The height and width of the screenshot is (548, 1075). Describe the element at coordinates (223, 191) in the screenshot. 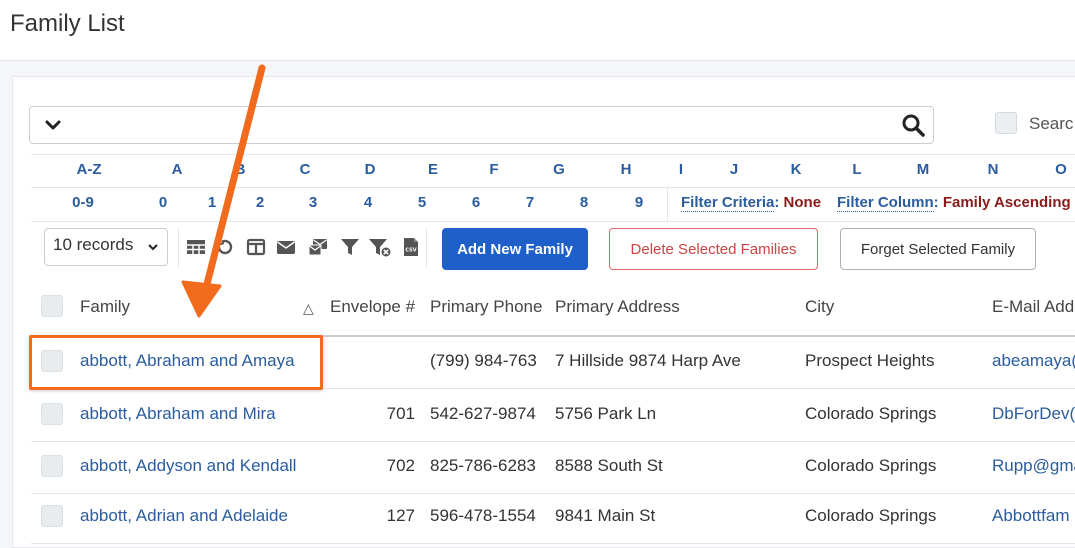

I see `annotation-arrow` at that location.